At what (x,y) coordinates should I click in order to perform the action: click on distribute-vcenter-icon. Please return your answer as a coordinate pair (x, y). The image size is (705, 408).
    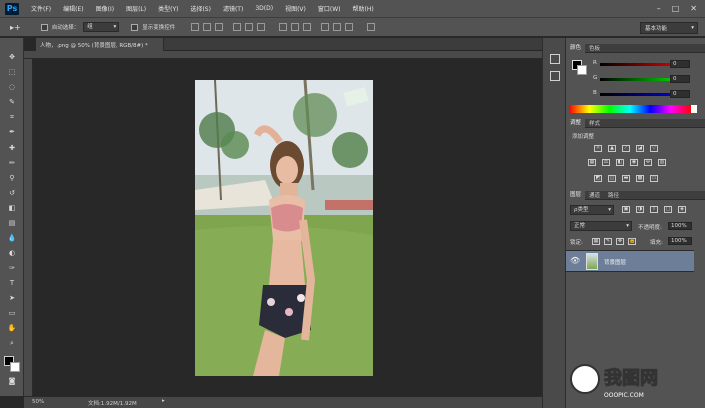
    Looking at the image, I should click on (295, 27).